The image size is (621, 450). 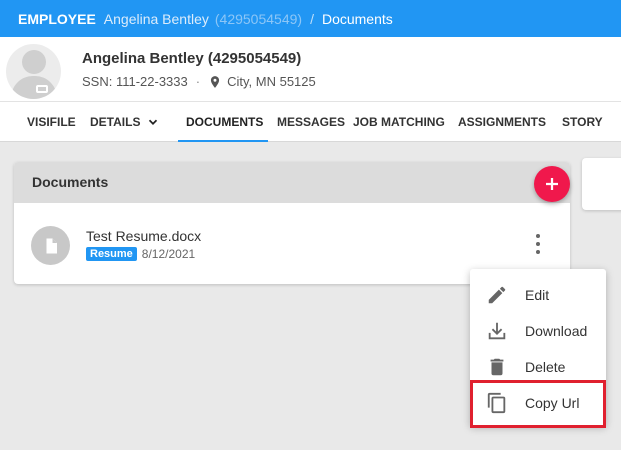 I want to click on location-pin-icon, so click(x=215, y=81).